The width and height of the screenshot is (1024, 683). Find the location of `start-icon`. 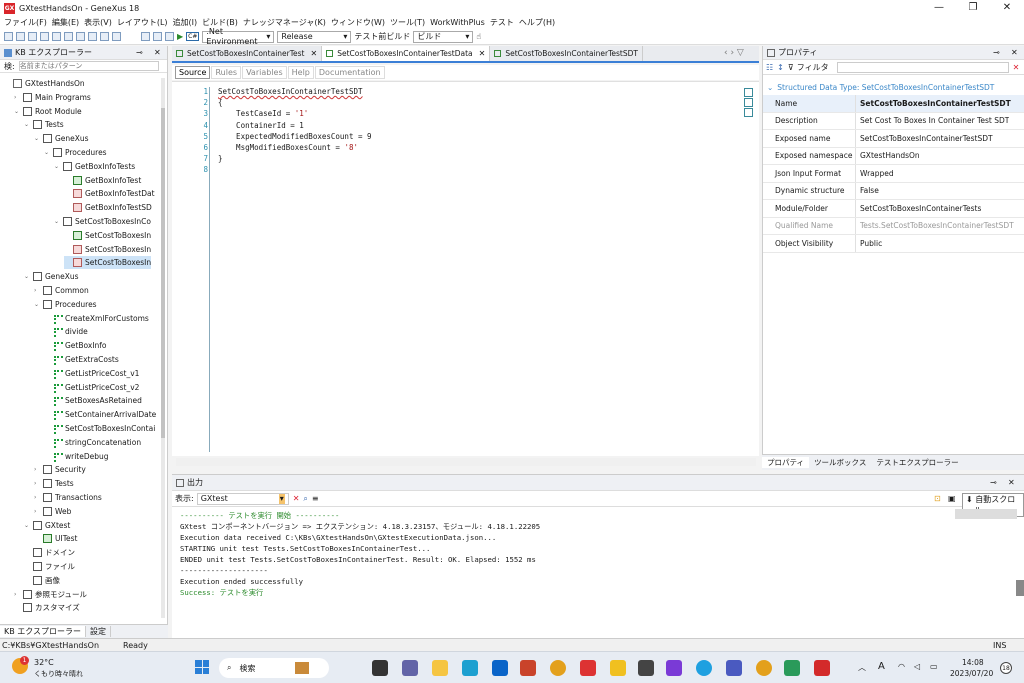

start-icon is located at coordinates (202, 667).